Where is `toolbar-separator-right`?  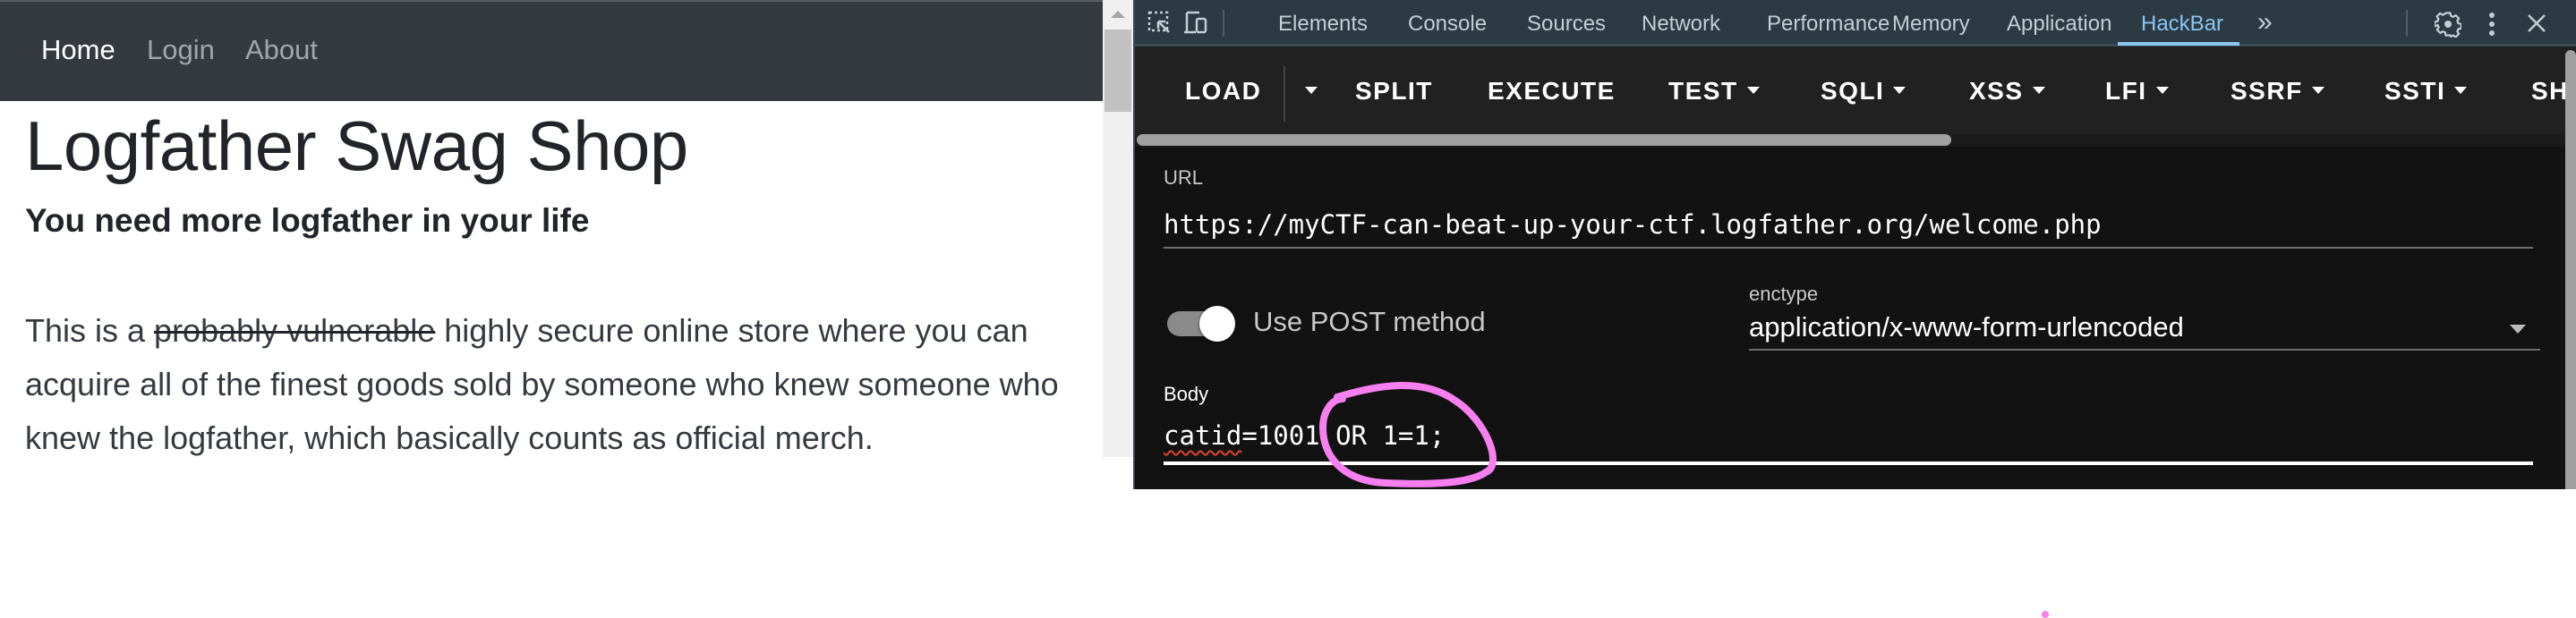
toolbar-separator-right is located at coordinates (2407, 23).